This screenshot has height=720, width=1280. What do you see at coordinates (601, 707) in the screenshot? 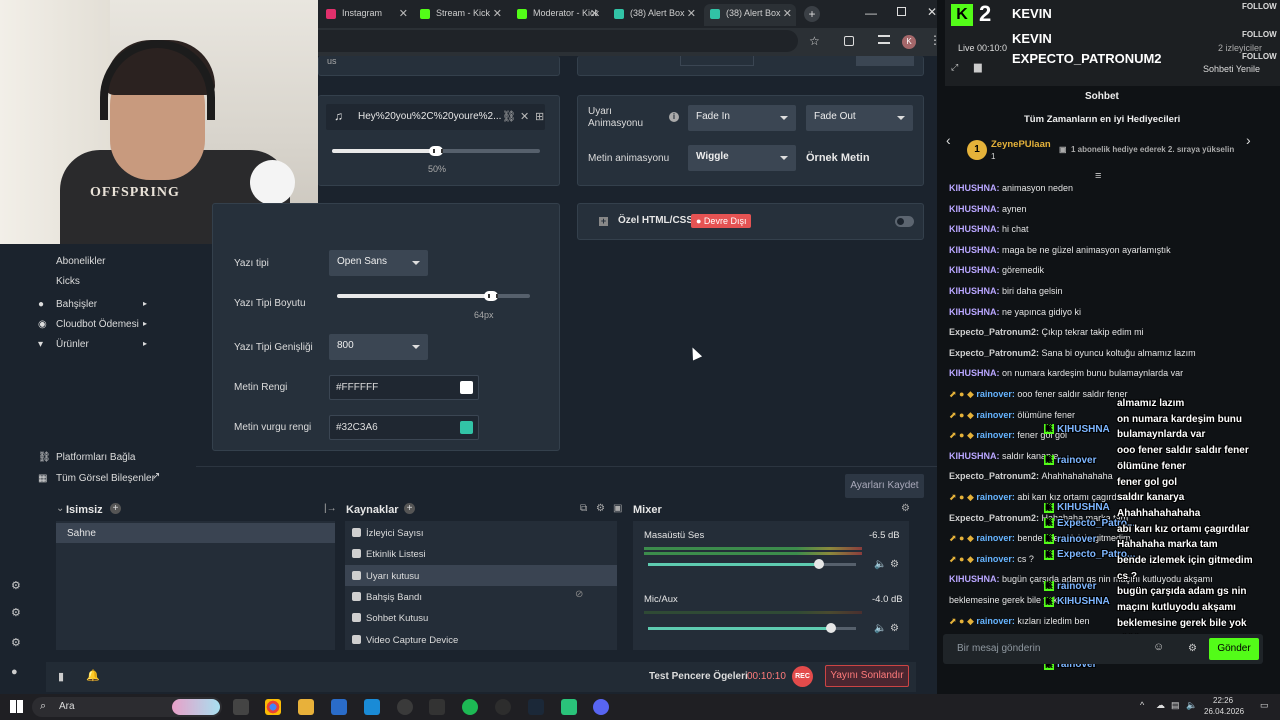
I see `discord-icon` at bounding box center [601, 707].